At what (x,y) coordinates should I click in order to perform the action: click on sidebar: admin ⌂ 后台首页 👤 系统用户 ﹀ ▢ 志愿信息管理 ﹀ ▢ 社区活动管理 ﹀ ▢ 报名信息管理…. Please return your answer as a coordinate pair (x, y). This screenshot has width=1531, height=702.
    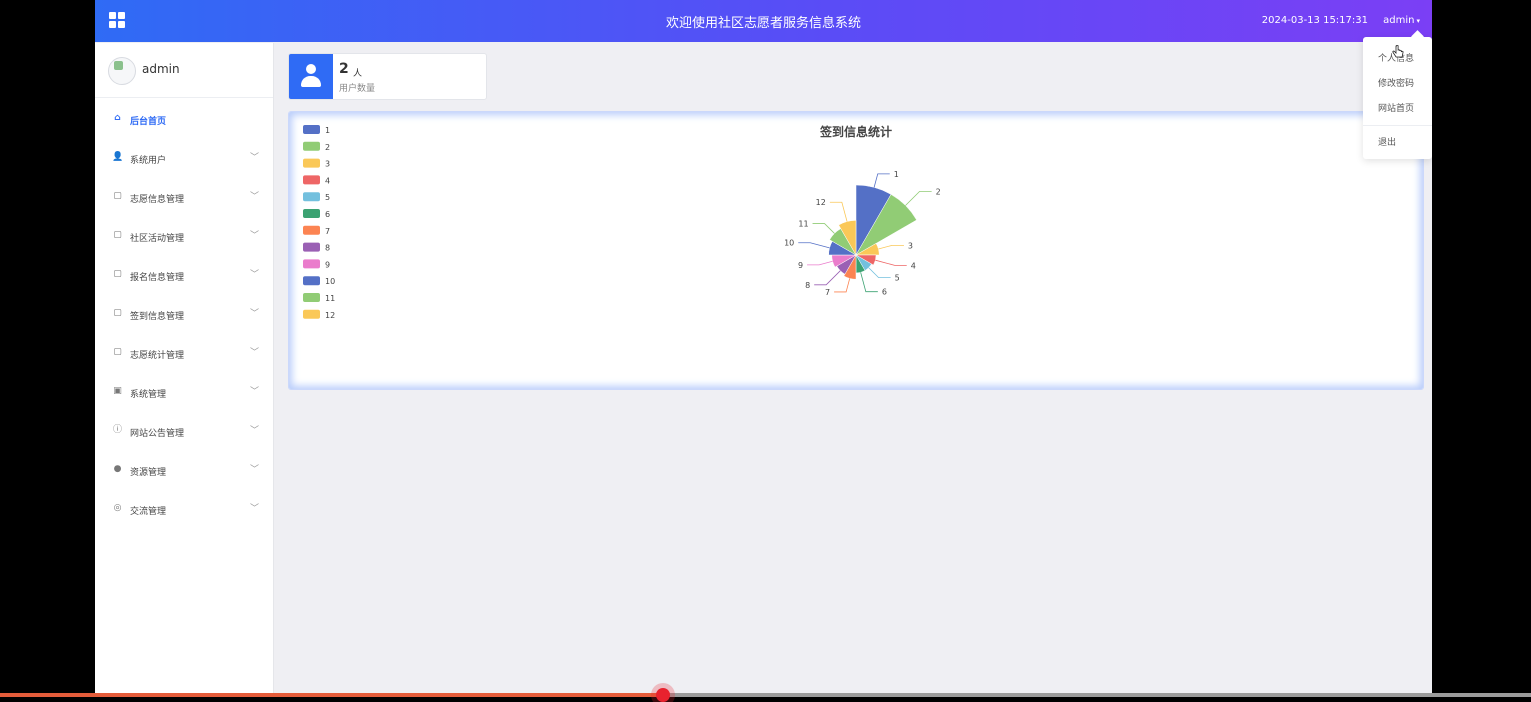
    Looking at the image, I should click on (184, 370).